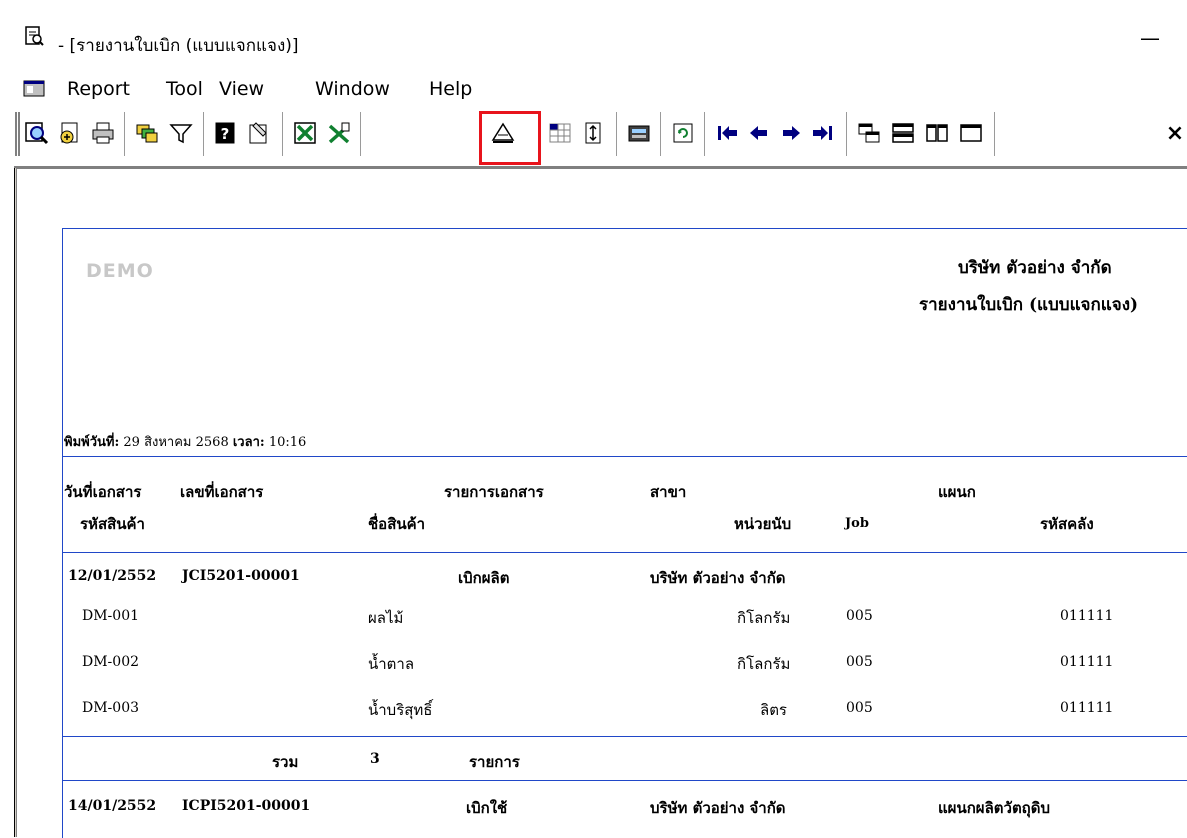 The height and width of the screenshot is (838, 1187). I want to click on excel-x-icon, so click(339, 133).